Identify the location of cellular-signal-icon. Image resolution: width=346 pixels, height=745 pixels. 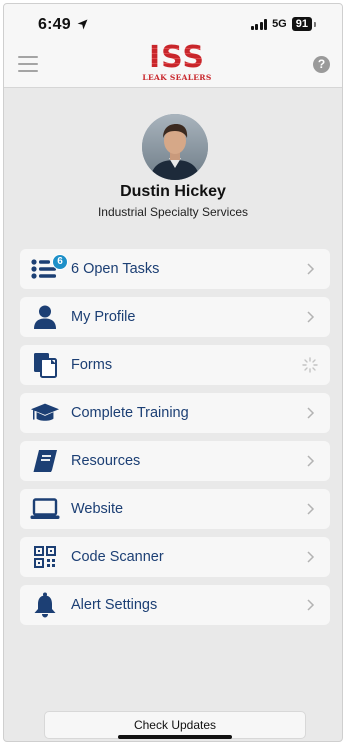
(259, 24).